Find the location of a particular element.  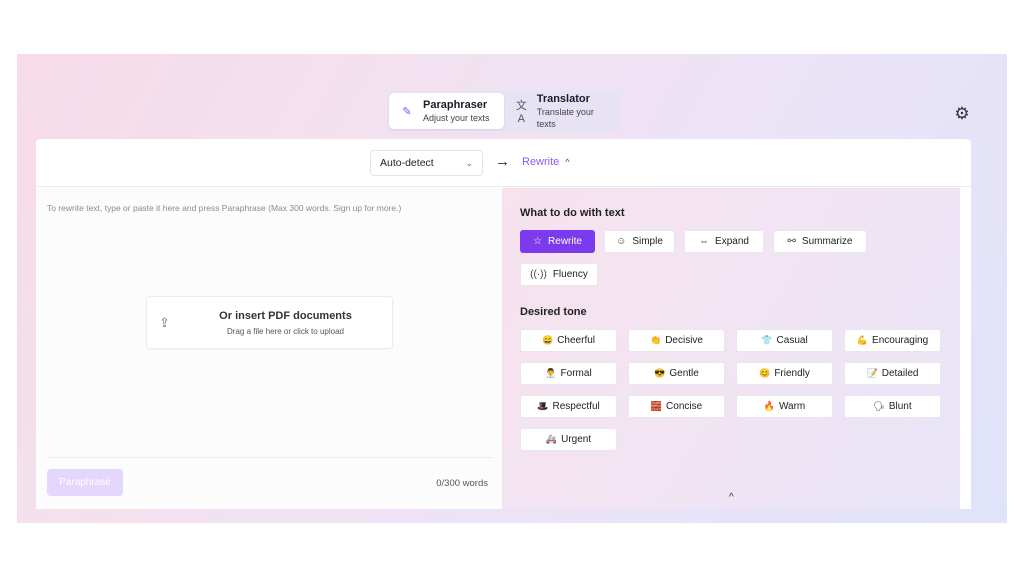

tone-detailed: 📝 Detailed is located at coordinates (892, 373).